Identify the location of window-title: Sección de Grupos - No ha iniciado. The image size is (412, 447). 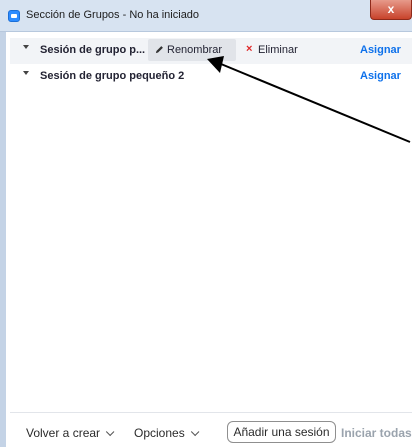
(113, 15).